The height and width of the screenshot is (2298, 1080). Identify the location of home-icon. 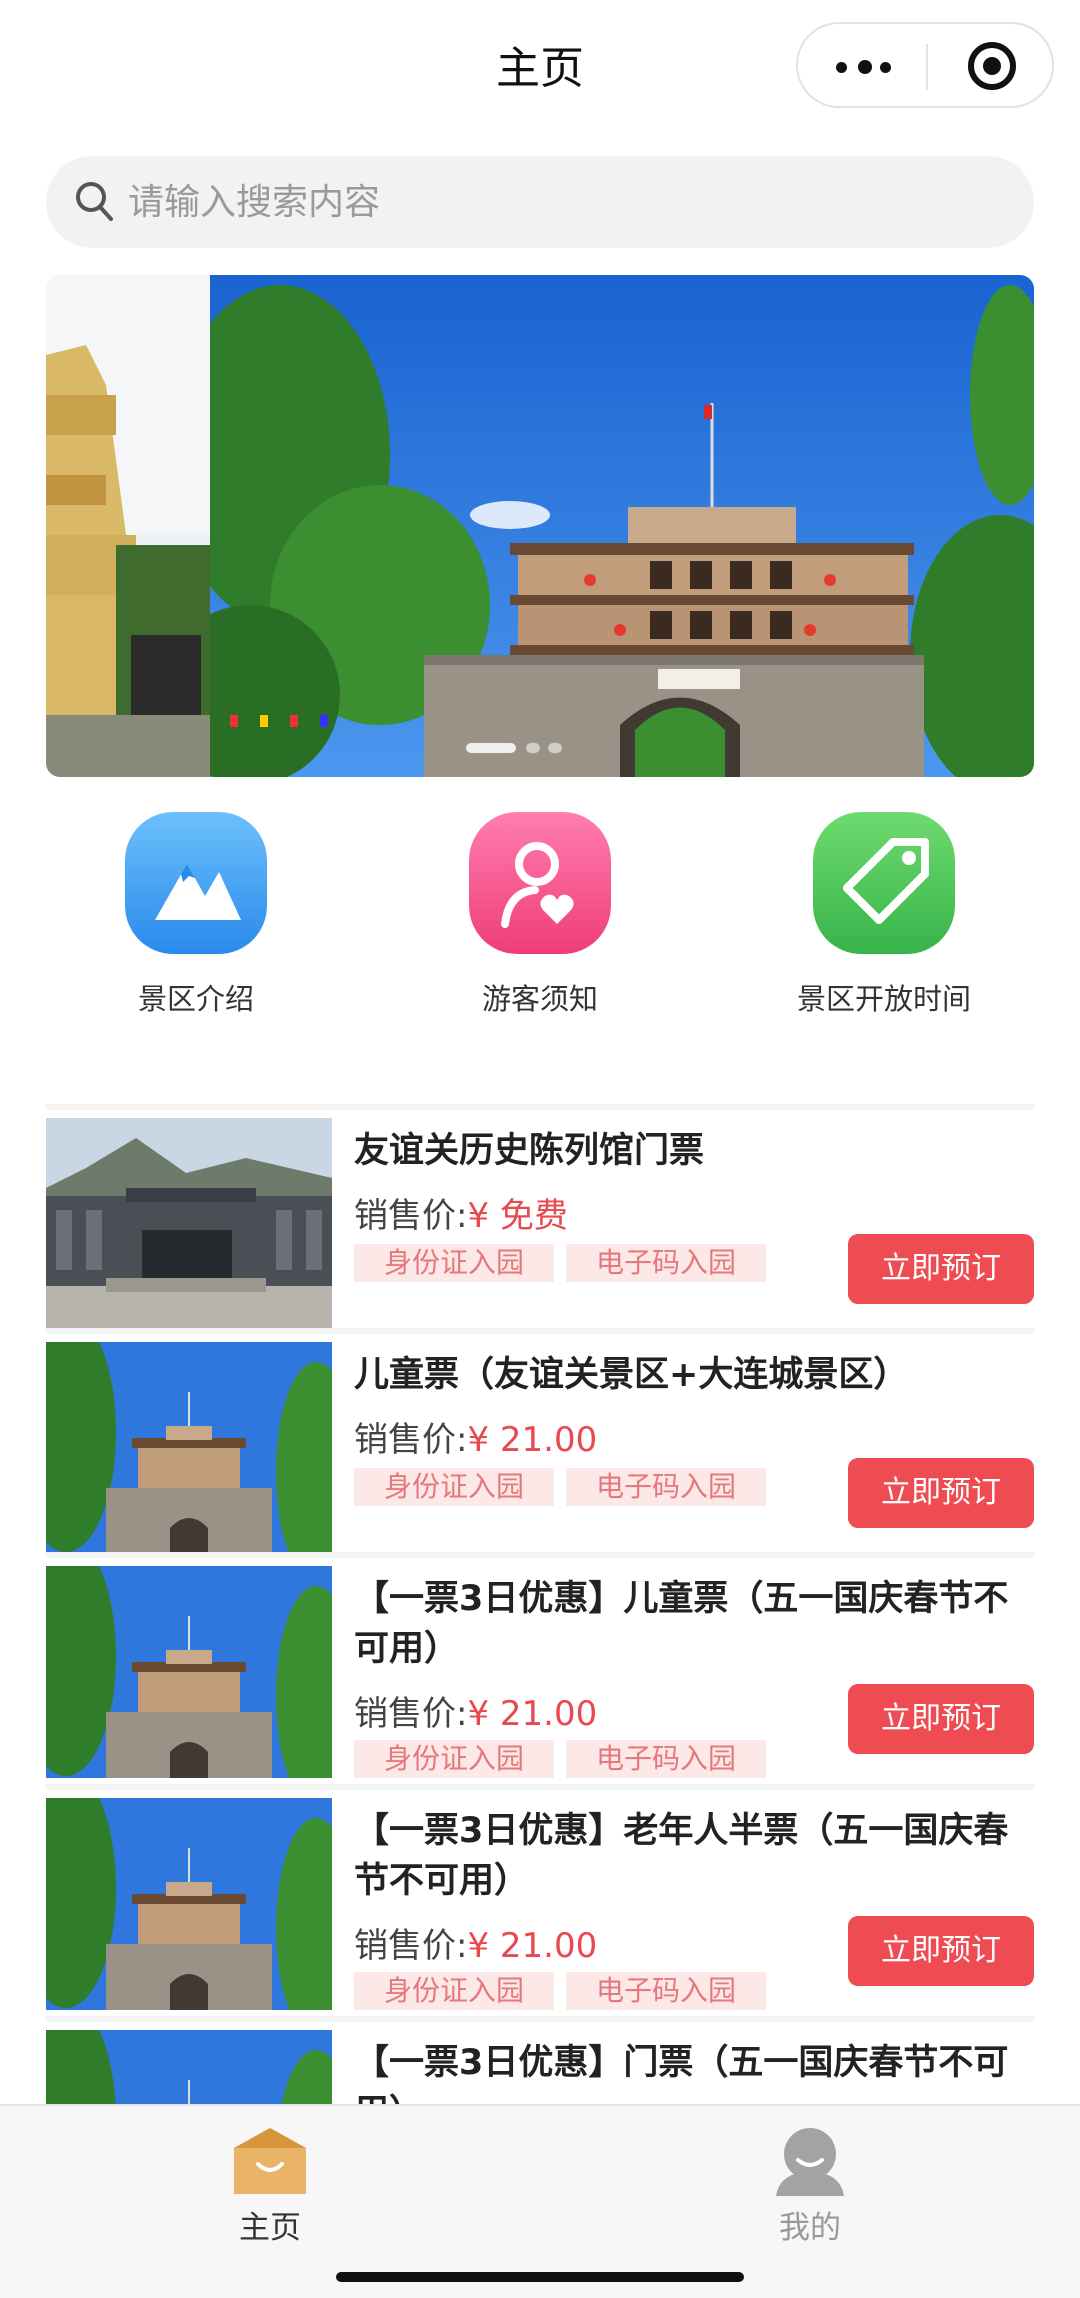
(270, 2161).